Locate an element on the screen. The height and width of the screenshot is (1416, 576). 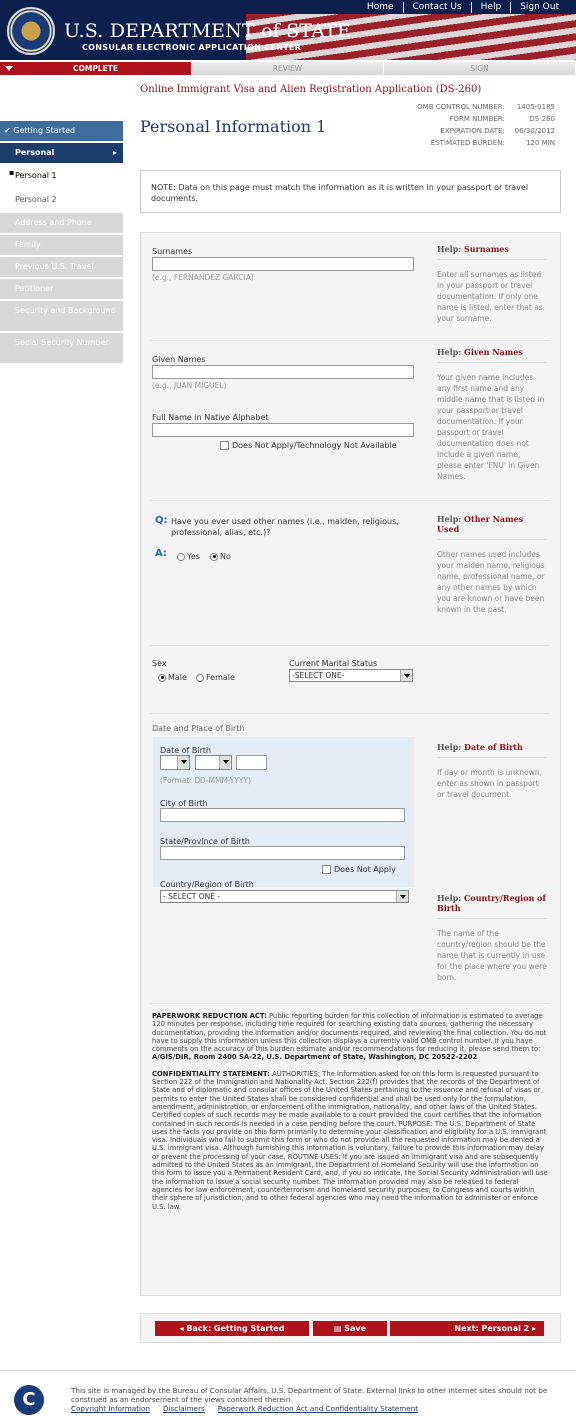
progress-bar: COMPLETE REVIEW SIGN is located at coordinates (288, 68).